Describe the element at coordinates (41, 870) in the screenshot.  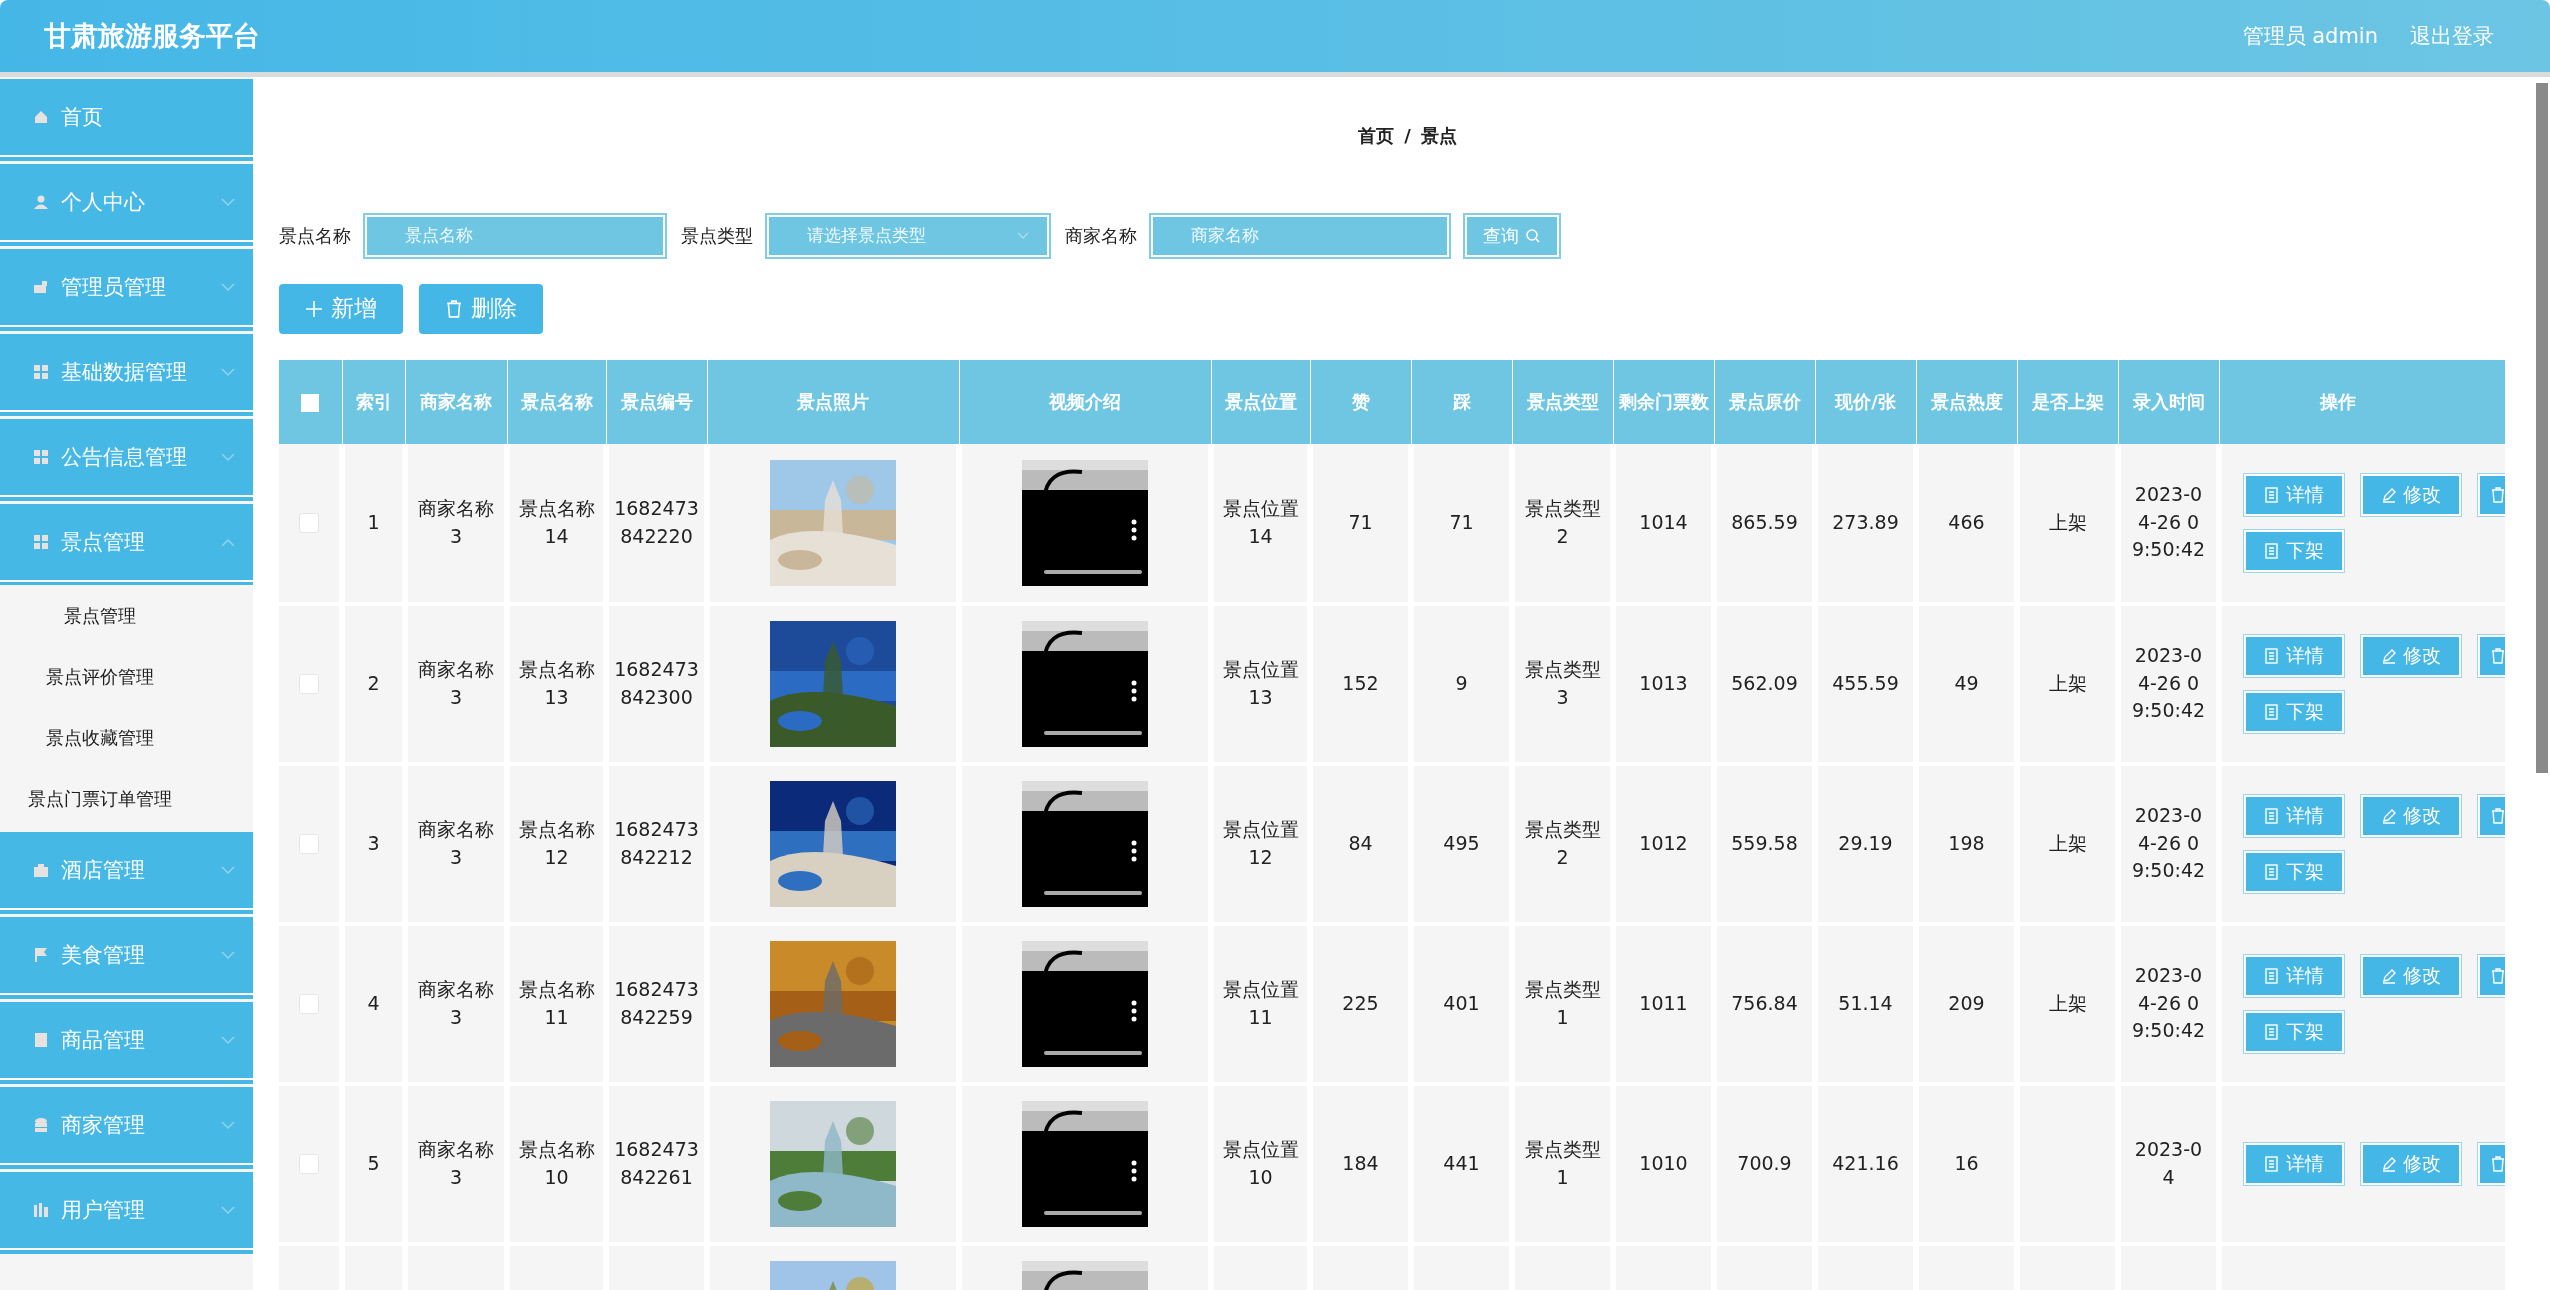
I see `briefcase-icon` at that location.